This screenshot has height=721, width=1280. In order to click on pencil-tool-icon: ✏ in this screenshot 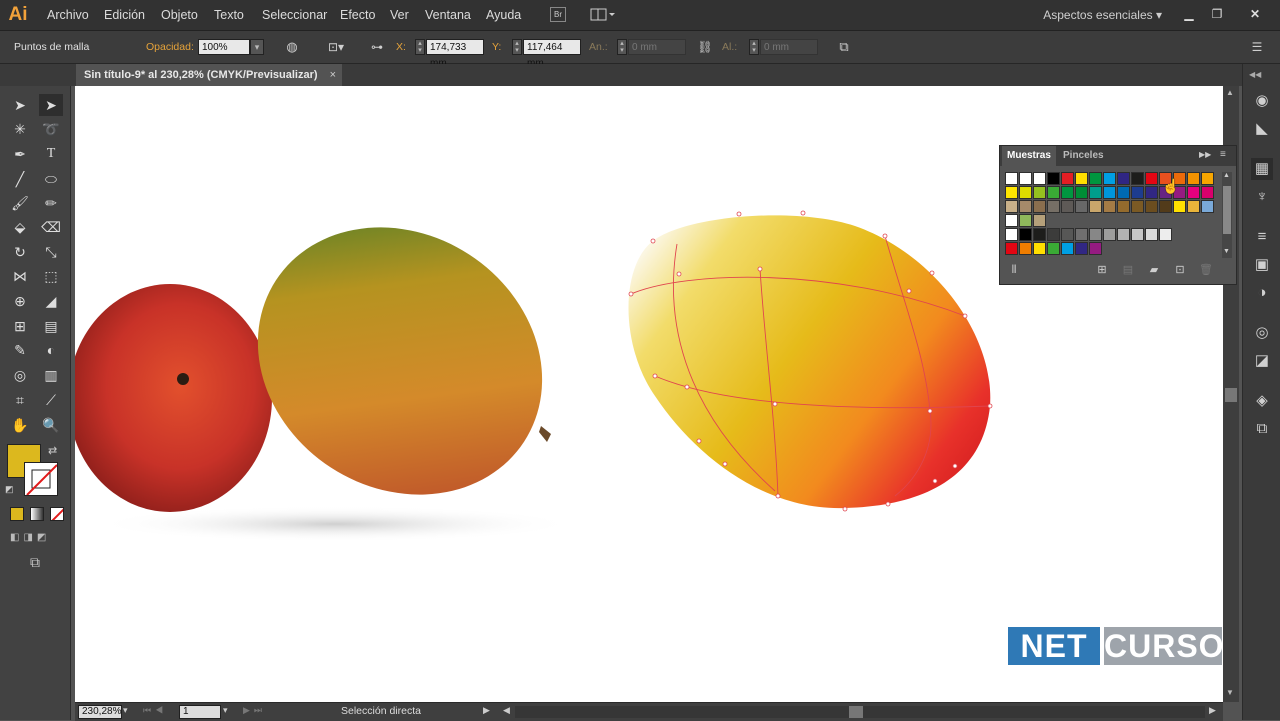, I will do `click(51, 203)`.